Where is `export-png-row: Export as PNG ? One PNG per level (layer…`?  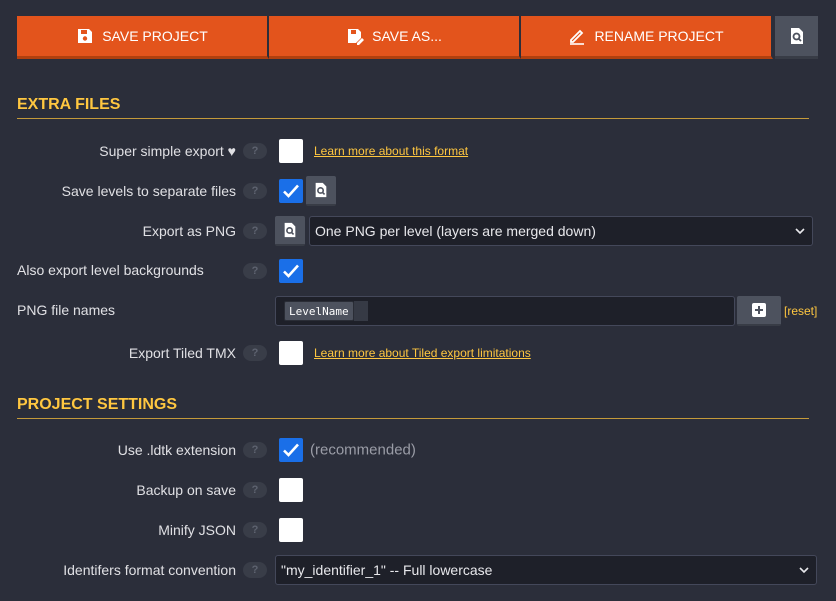 export-png-row: Export as PNG ? One PNG per level (layer… is located at coordinates (418, 231).